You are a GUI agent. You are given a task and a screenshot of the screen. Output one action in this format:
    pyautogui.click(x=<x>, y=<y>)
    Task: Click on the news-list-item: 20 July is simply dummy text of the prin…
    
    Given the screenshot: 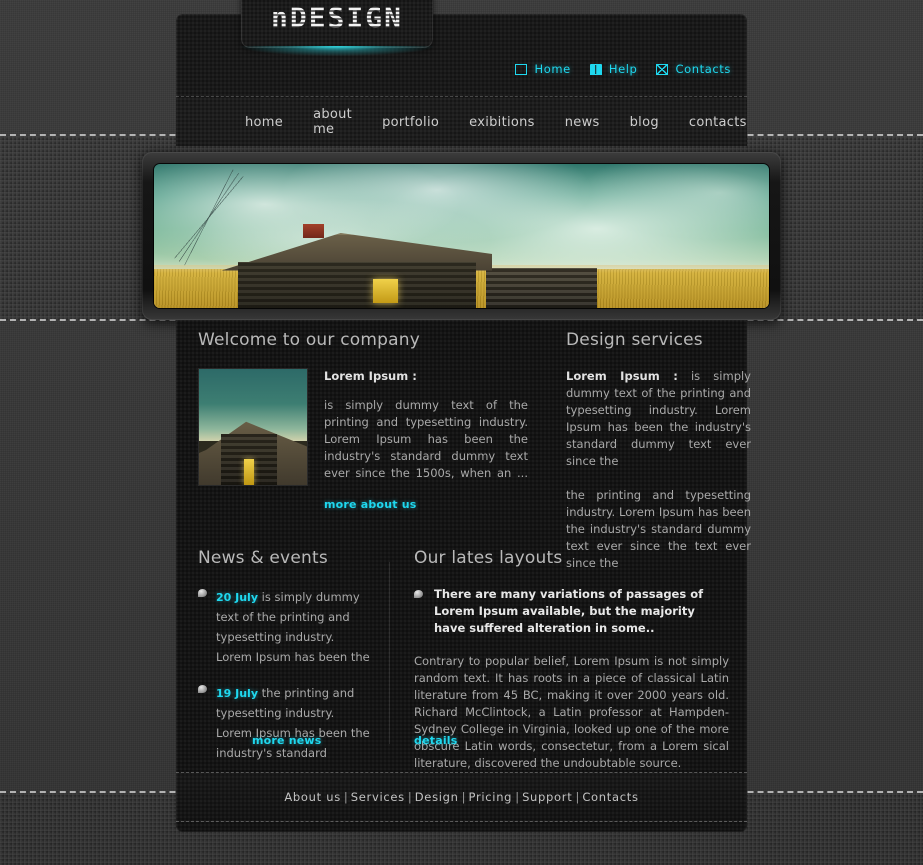 What is the action you would take?
    pyautogui.click(x=285, y=626)
    